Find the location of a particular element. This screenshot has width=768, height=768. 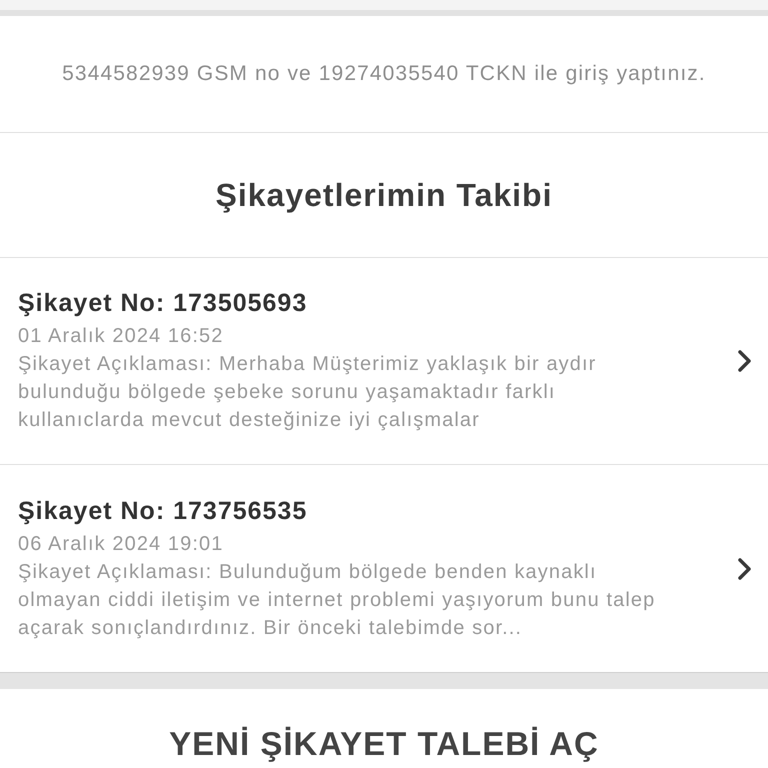

section-title: Şikayetlerimin Takibi is located at coordinates (384, 195).